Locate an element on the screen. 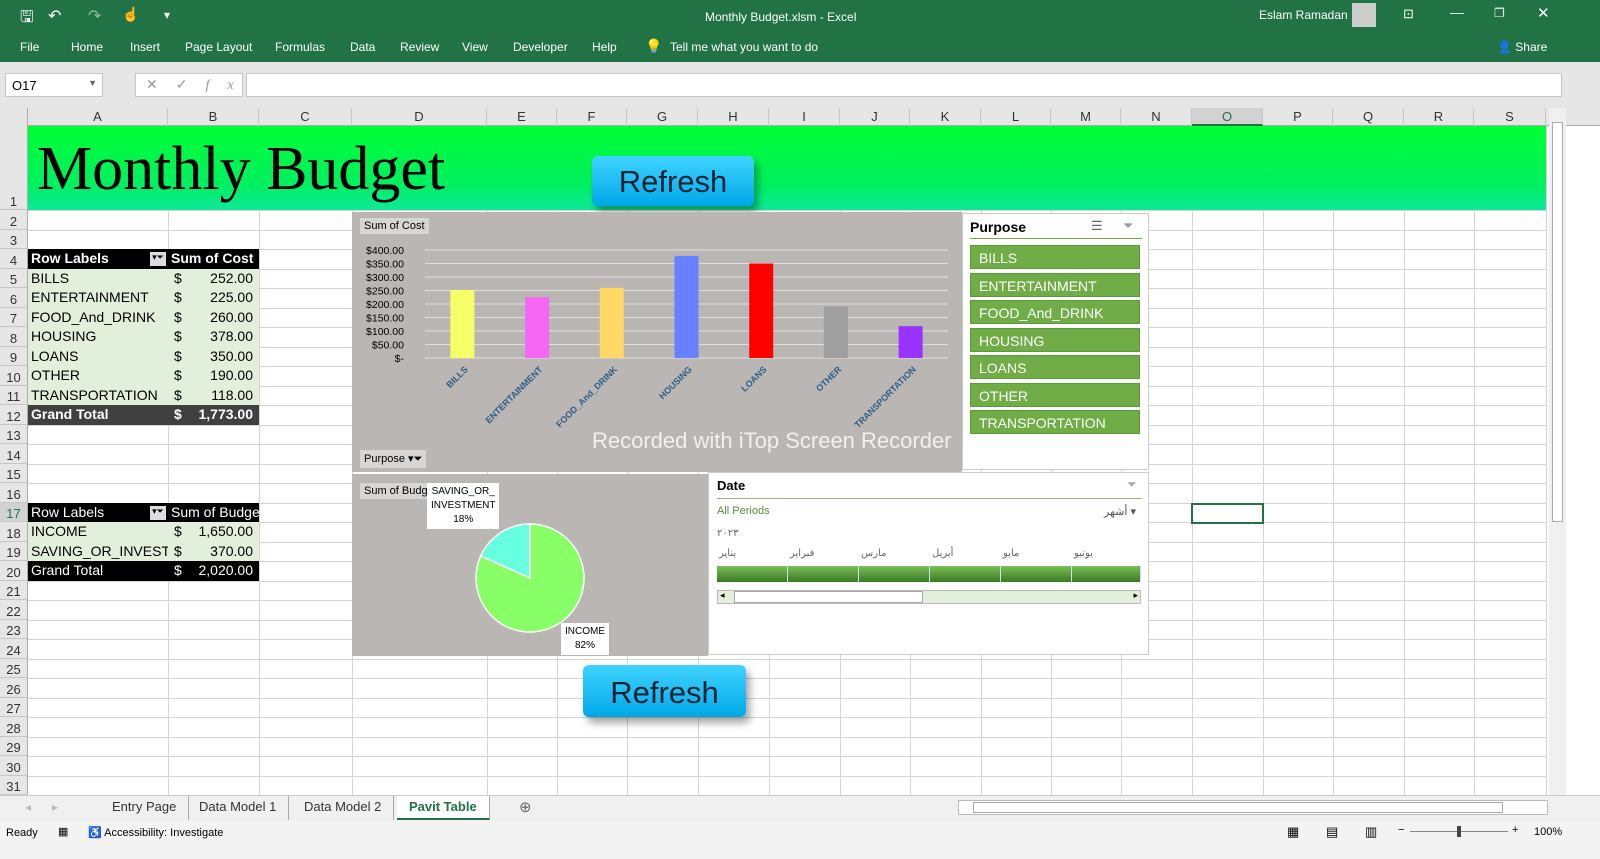 The image size is (1600, 859). row-header-16: 16 is located at coordinates (14, 493).